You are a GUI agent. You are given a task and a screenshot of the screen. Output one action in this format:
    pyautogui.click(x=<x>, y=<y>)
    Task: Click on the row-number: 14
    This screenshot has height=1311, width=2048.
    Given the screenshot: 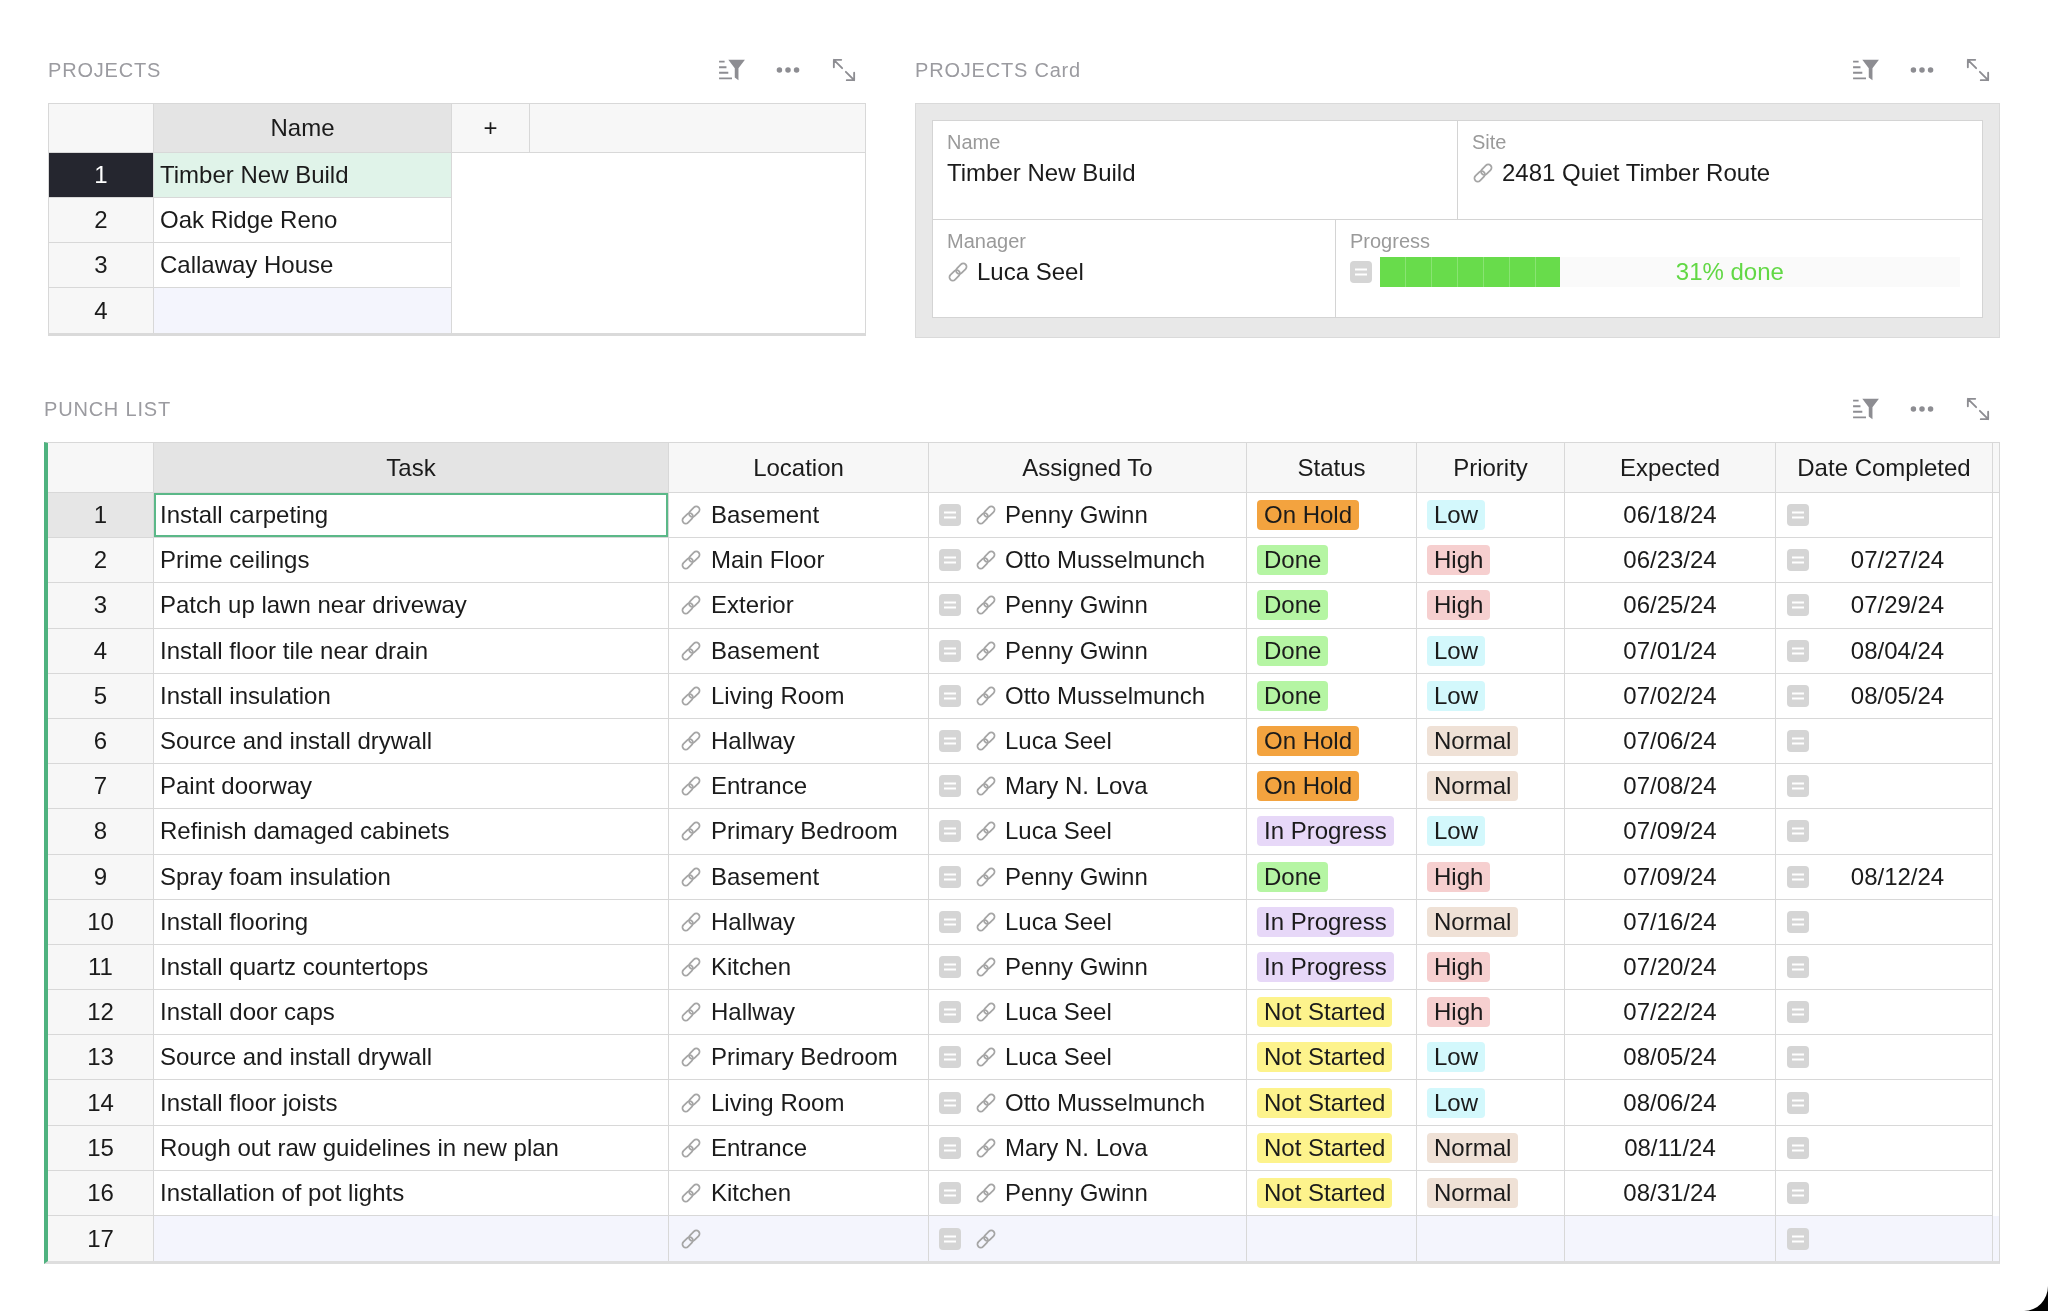 What is the action you would take?
    pyautogui.click(x=100, y=1103)
    